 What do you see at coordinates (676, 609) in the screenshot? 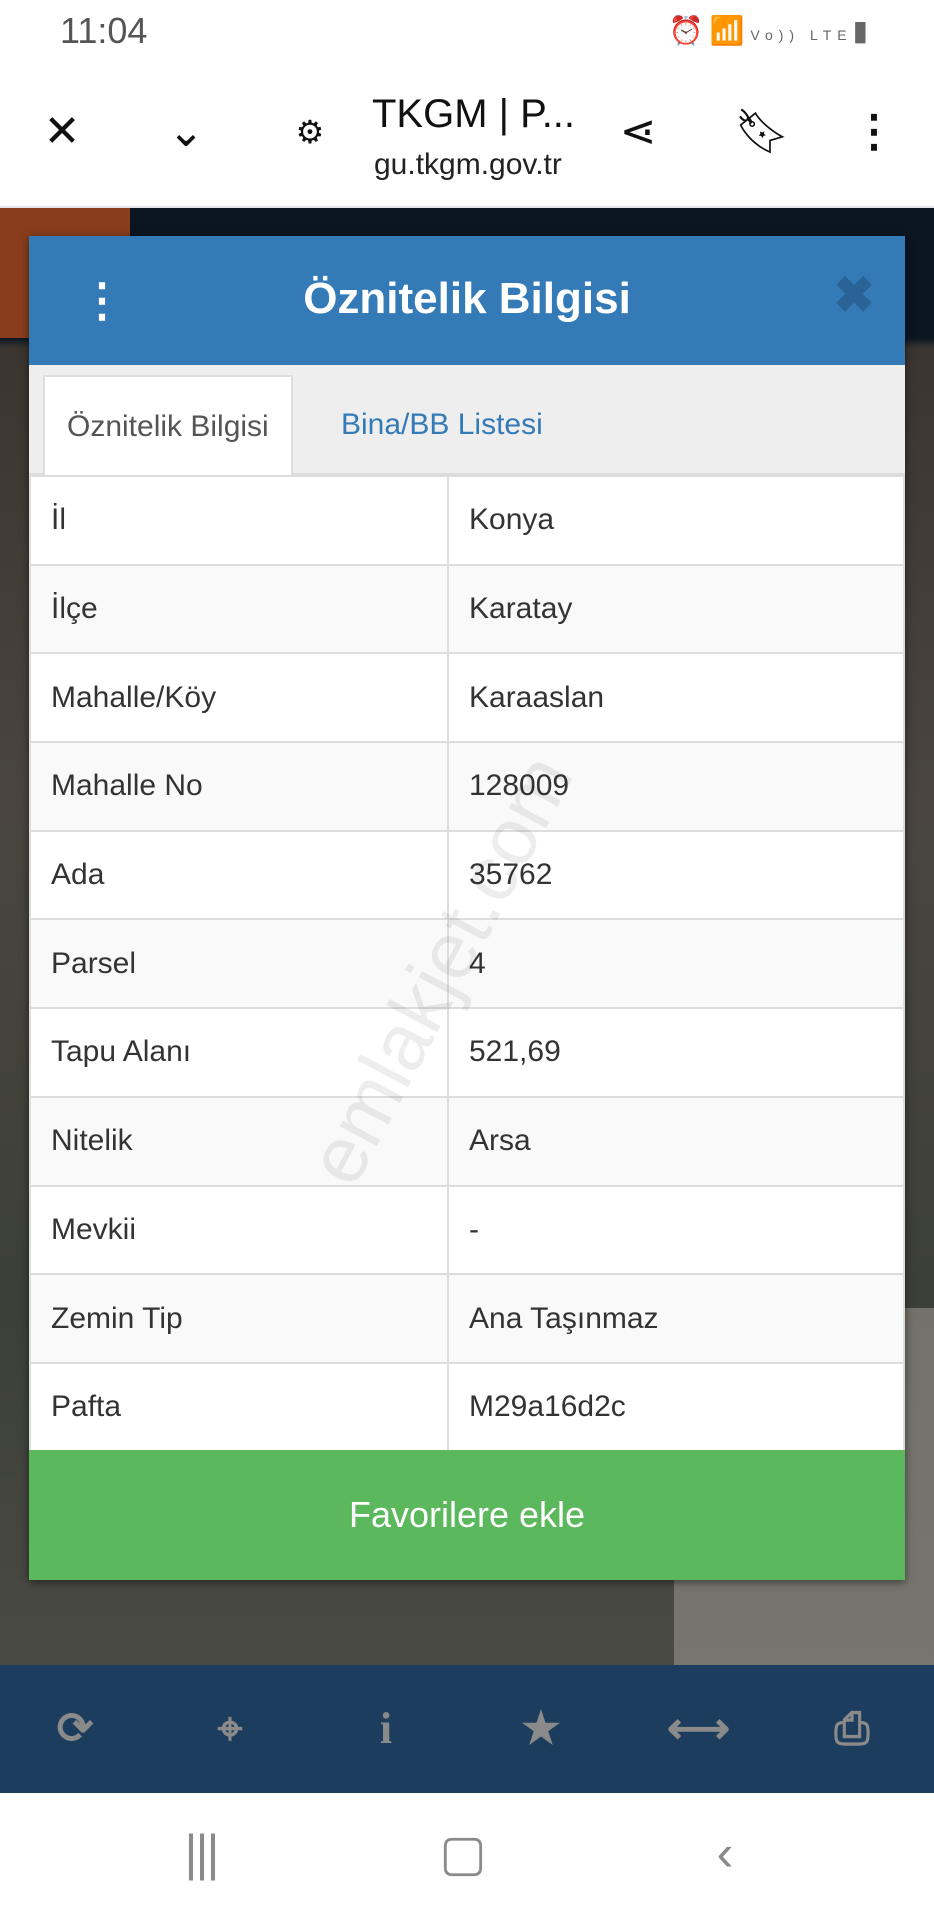
I see `attribute-value: Karatay` at bounding box center [676, 609].